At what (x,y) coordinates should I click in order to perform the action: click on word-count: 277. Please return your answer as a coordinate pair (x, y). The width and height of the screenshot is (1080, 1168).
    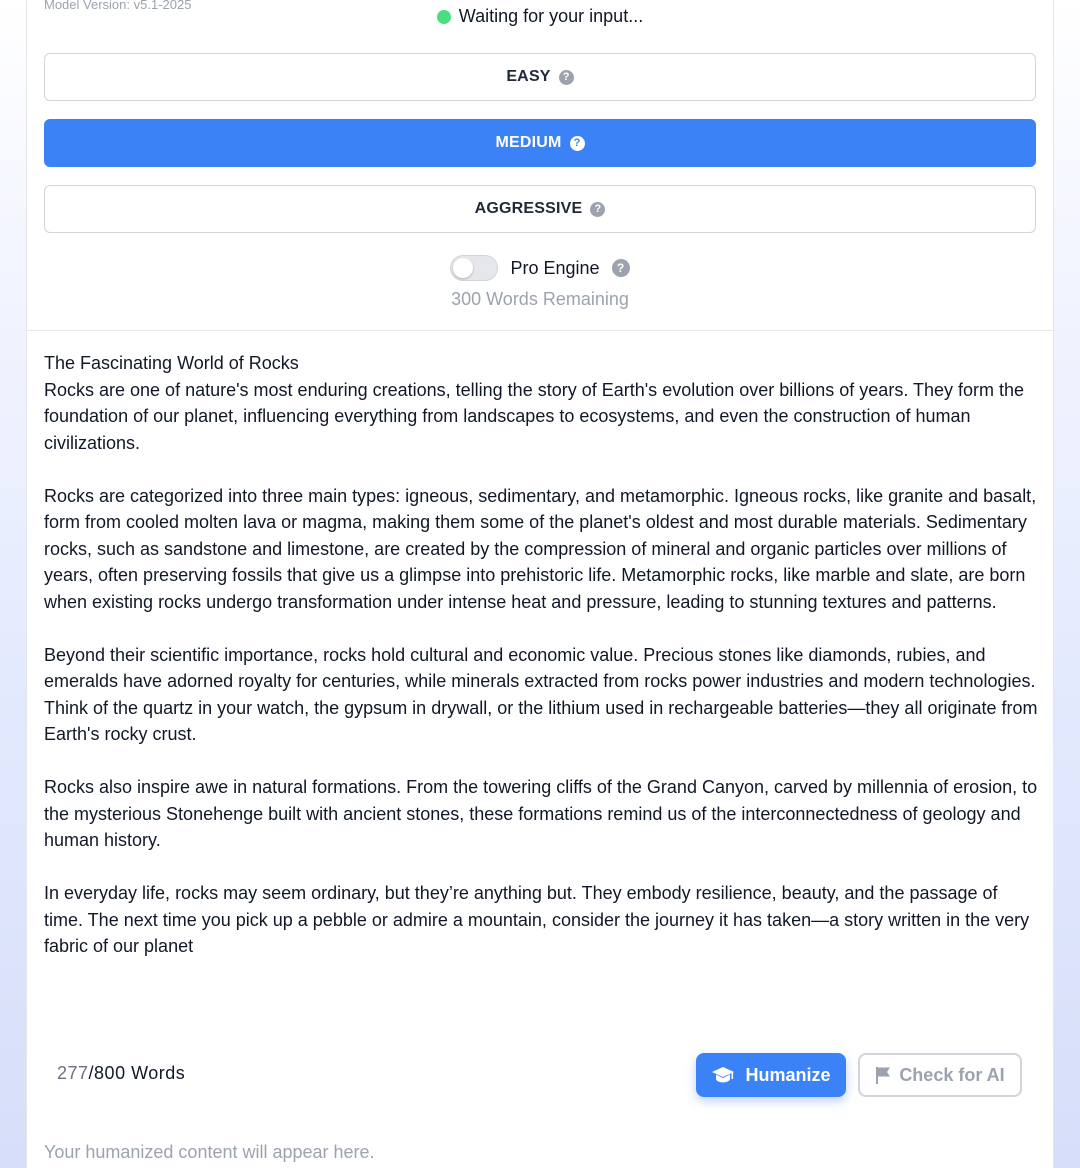
    Looking at the image, I should click on (73, 1073).